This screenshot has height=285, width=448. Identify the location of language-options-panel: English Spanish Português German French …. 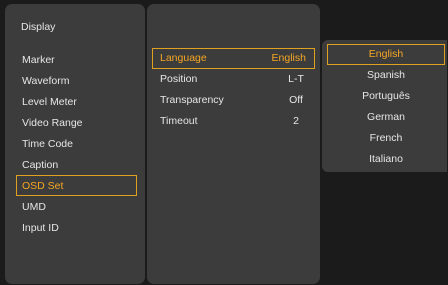
(384, 106).